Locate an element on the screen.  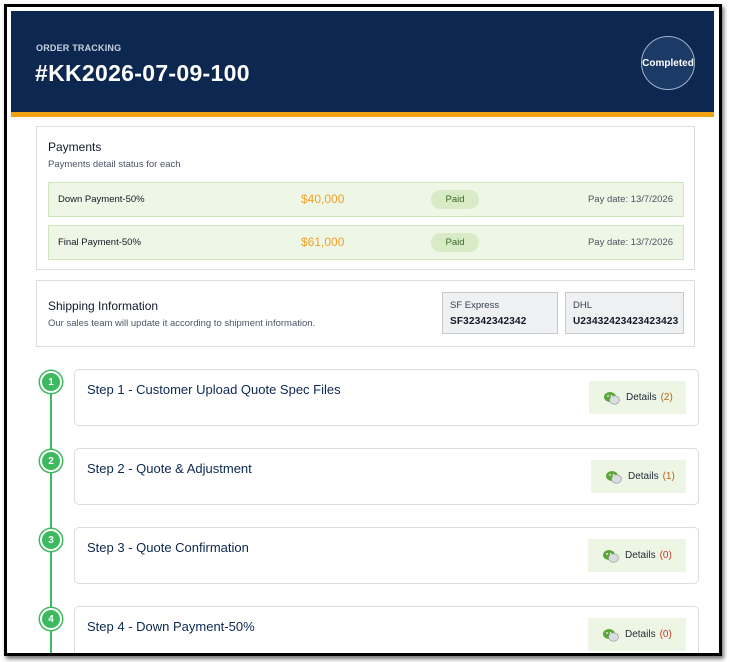
payment-amount: $61,000 is located at coordinates (323, 242).